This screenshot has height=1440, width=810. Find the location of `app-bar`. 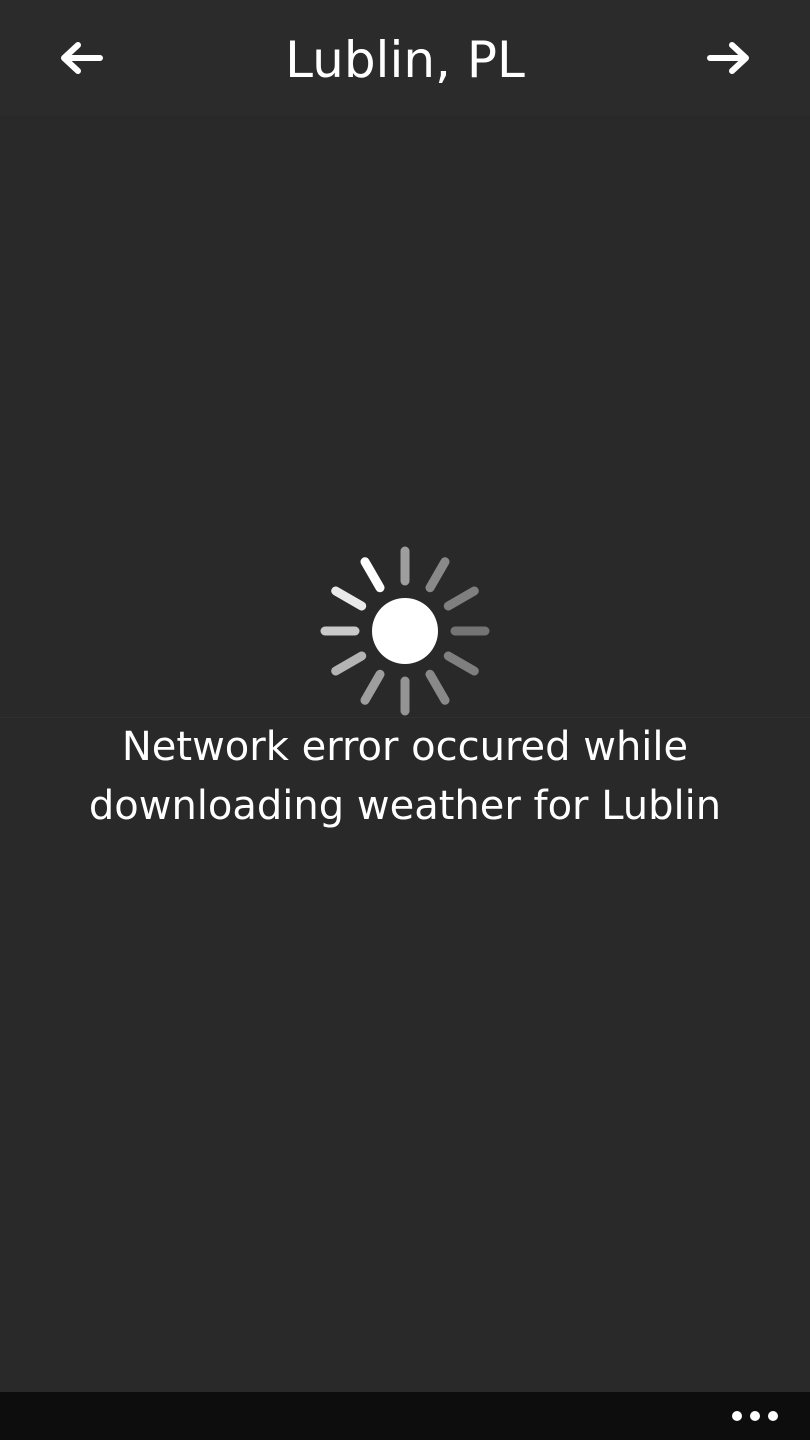

app-bar is located at coordinates (405, 1416).